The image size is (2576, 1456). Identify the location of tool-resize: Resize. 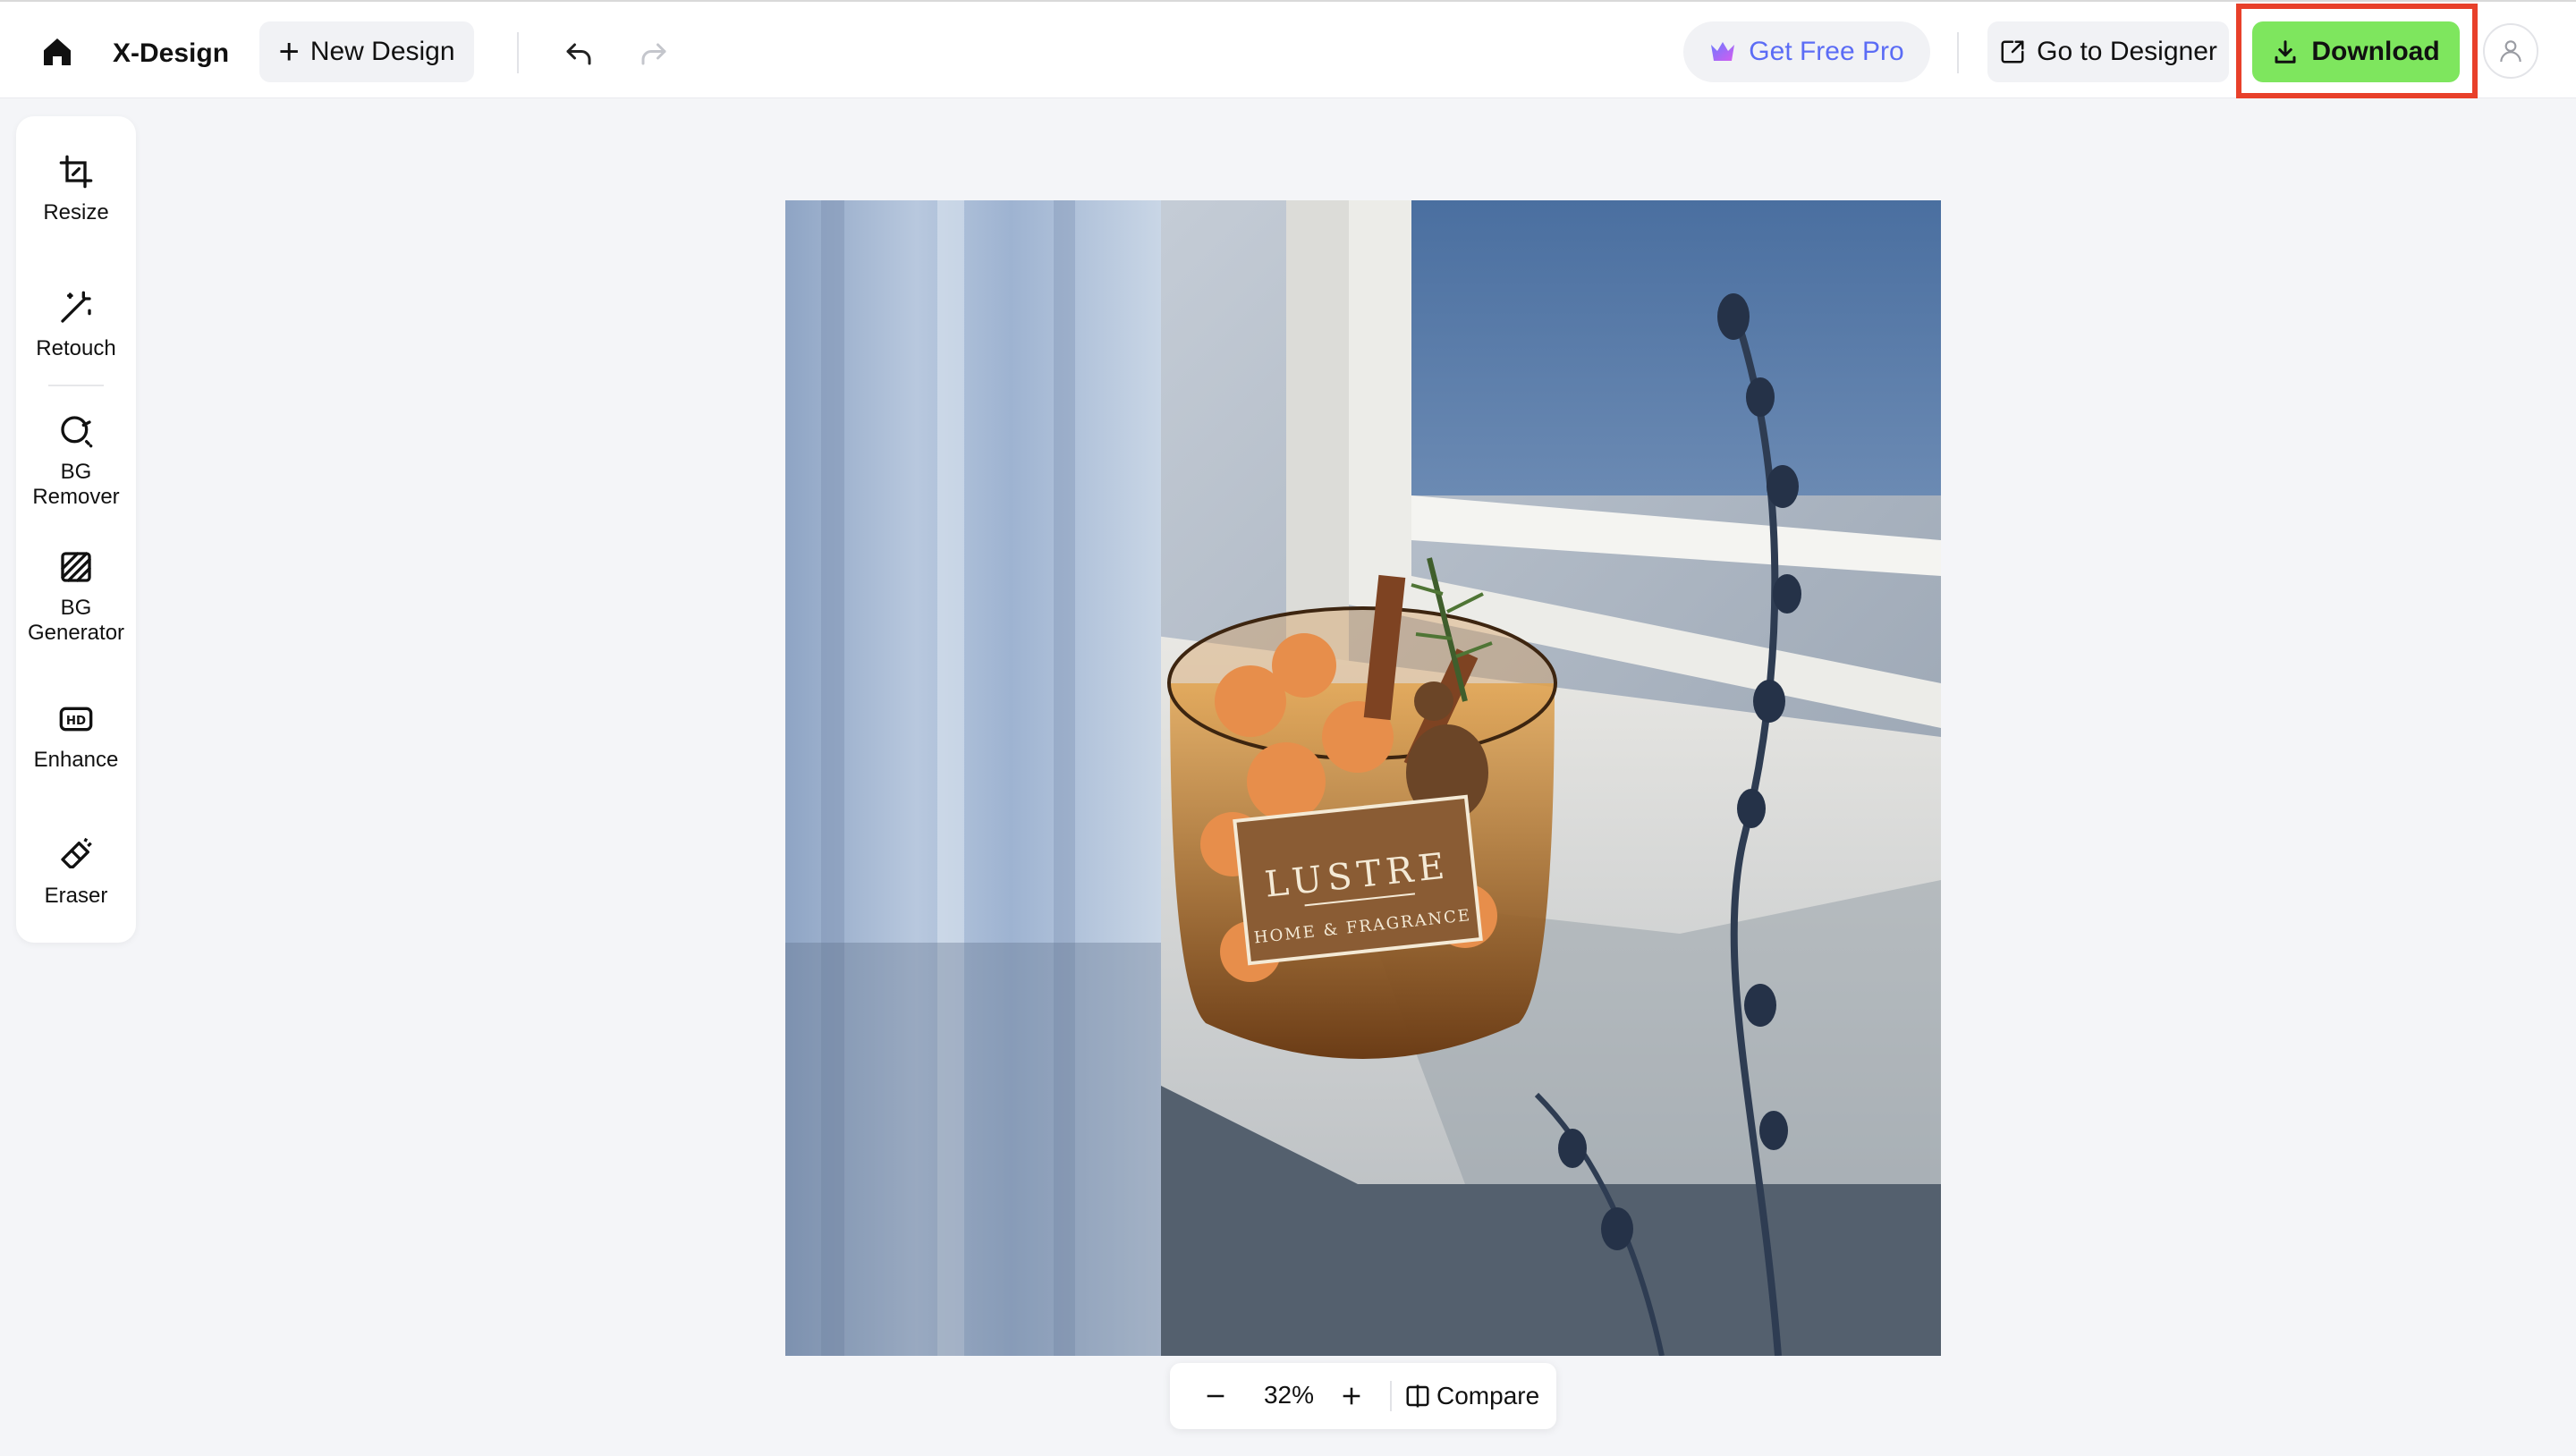
(76, 188).